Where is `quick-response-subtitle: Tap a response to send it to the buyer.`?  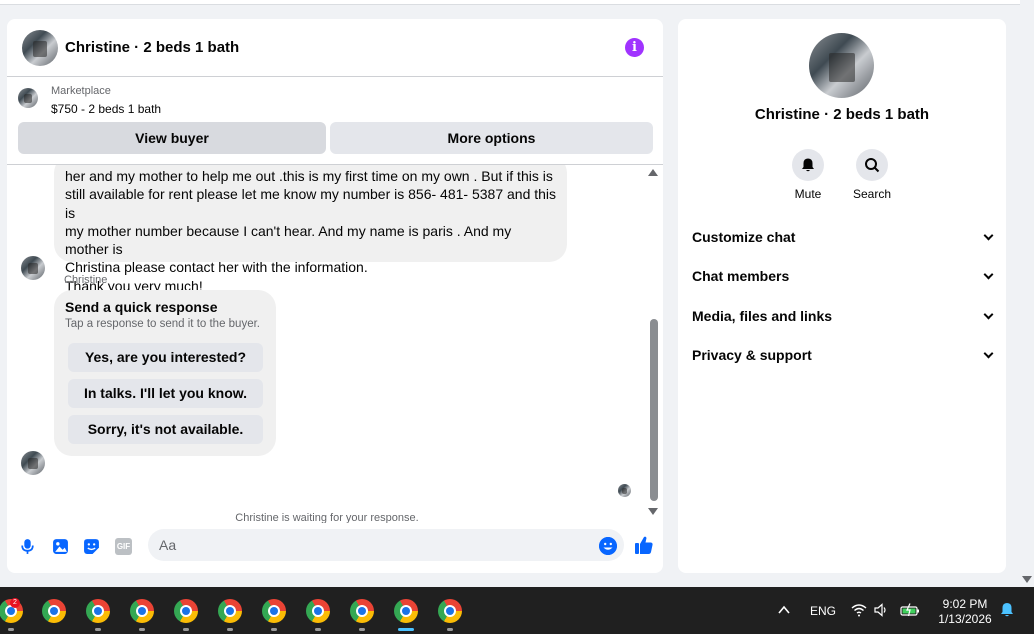 quick-response-subtitle: Tap a response to send it to the buyer. is located at coordinates (162, 324).